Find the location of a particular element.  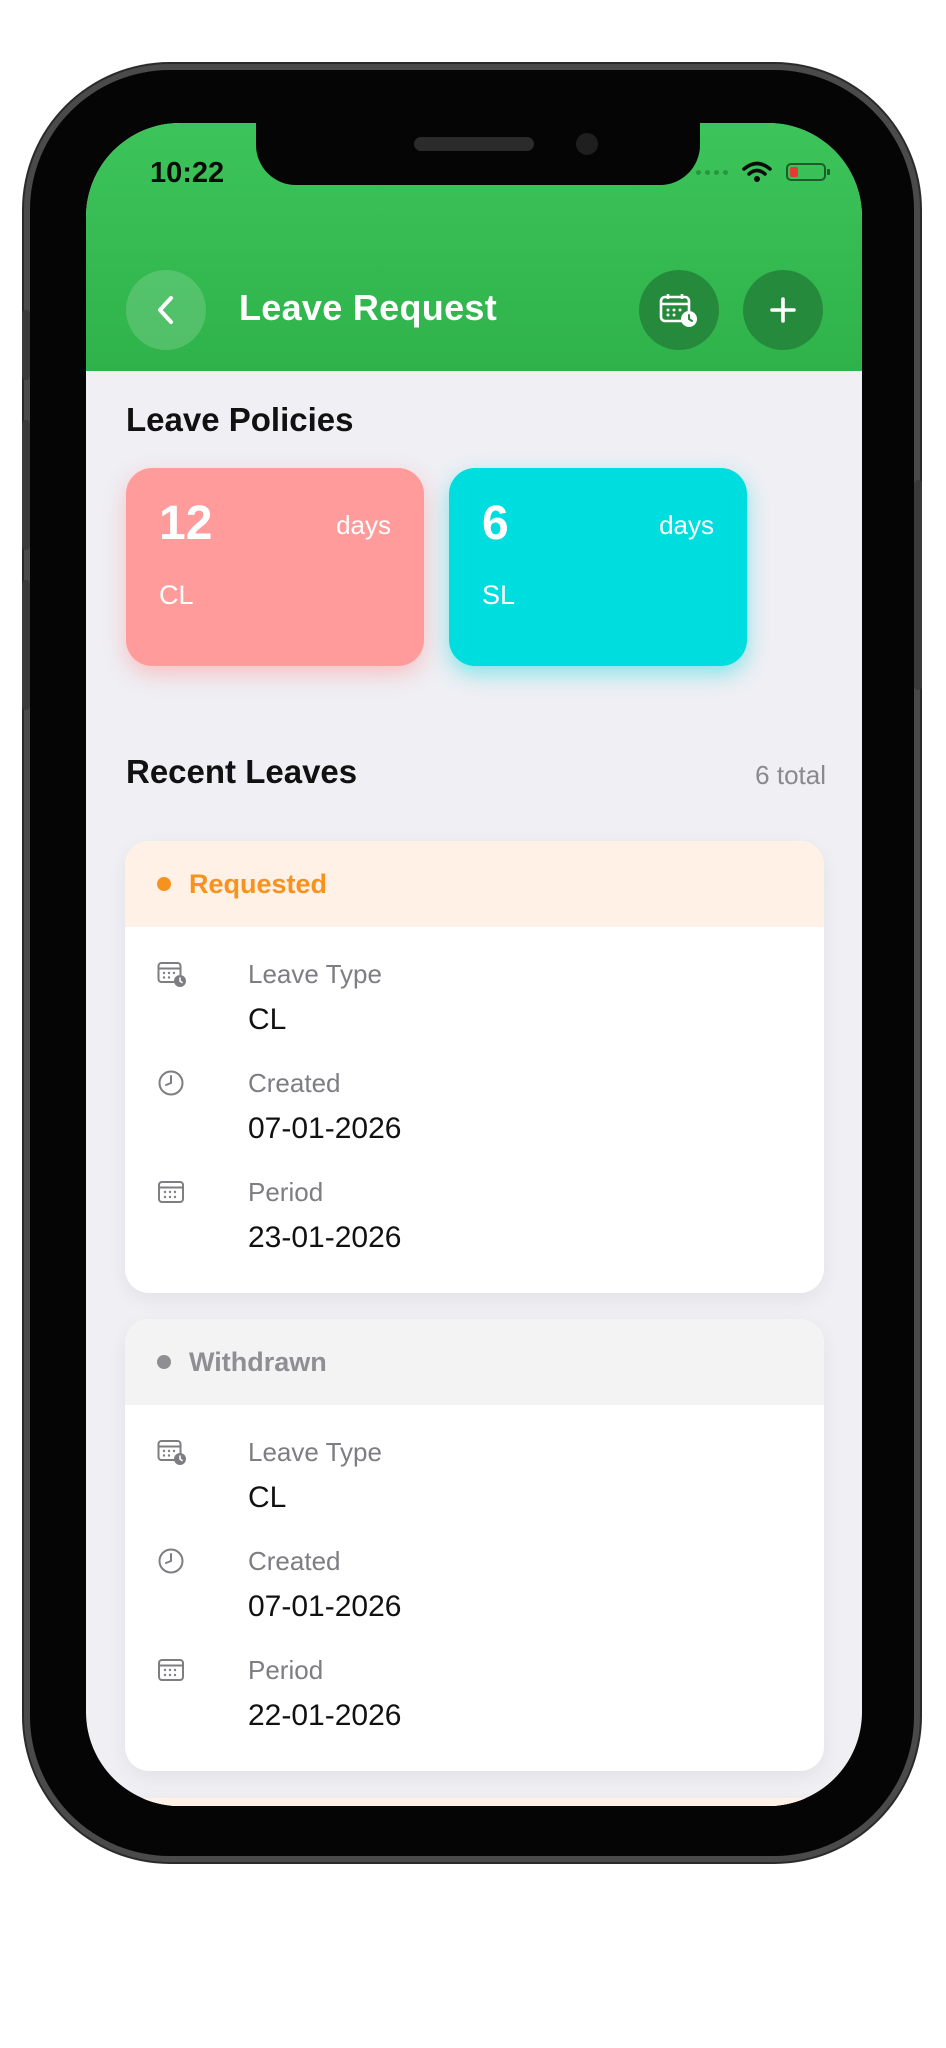

speaker is located at coordinates (474, 144).